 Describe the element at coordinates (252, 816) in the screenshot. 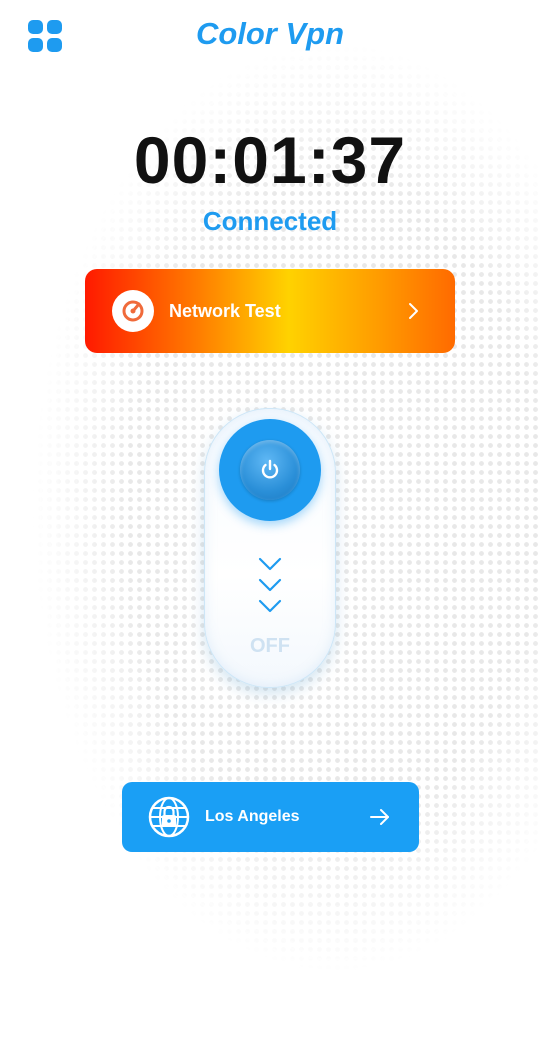

I see `location-label: Los Angeles` at that location.